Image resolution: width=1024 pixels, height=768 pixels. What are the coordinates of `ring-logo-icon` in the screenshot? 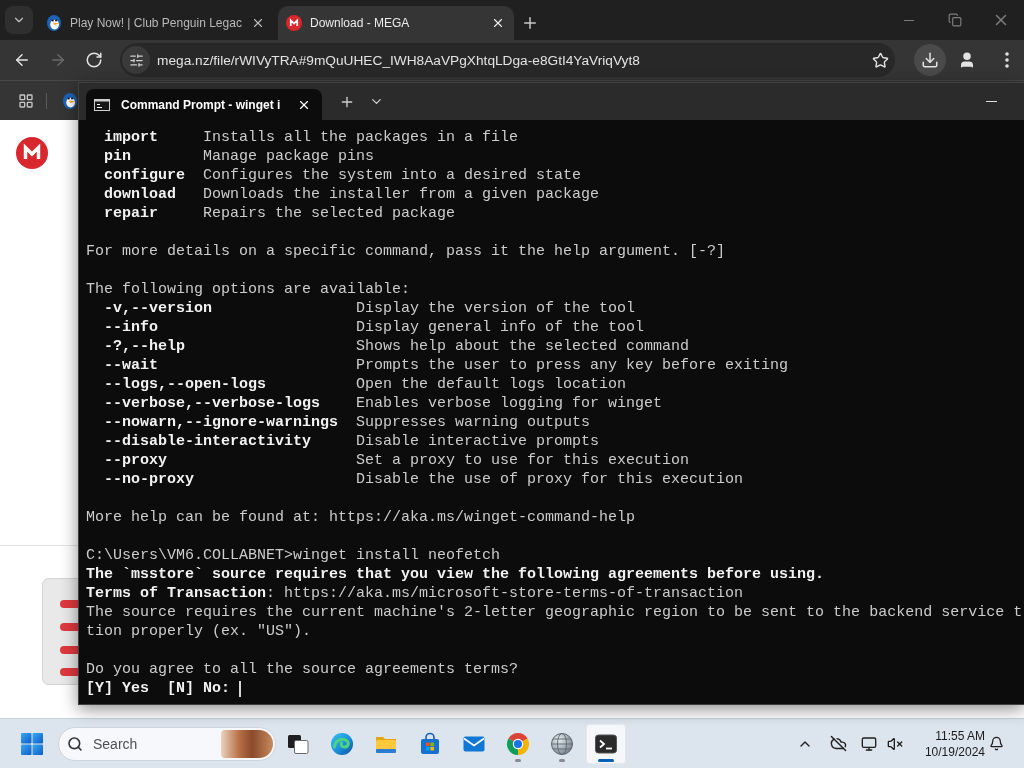 It's located at (518, 743).